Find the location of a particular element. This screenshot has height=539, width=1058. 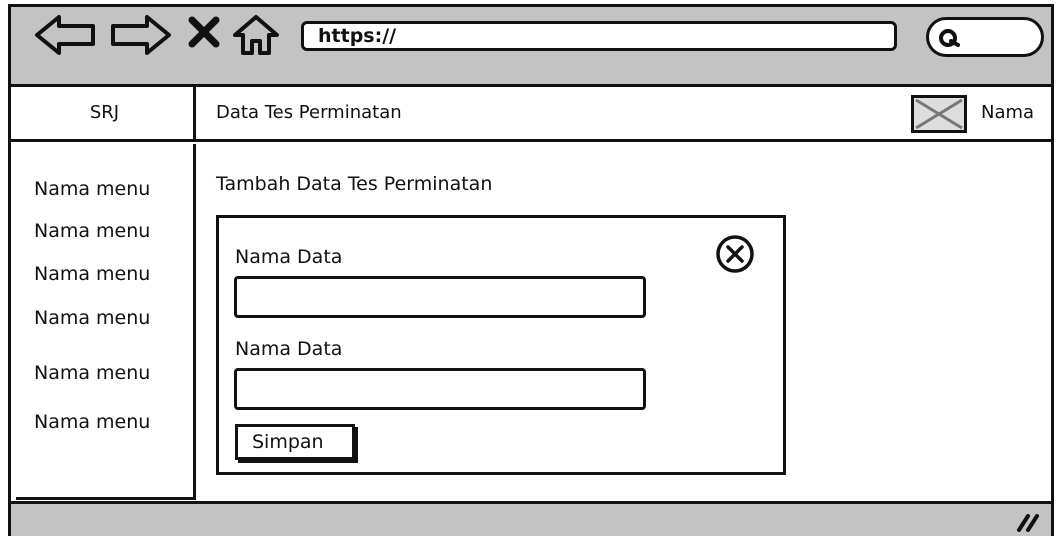

save-button: Simpan is located at coordinates (295, 442).